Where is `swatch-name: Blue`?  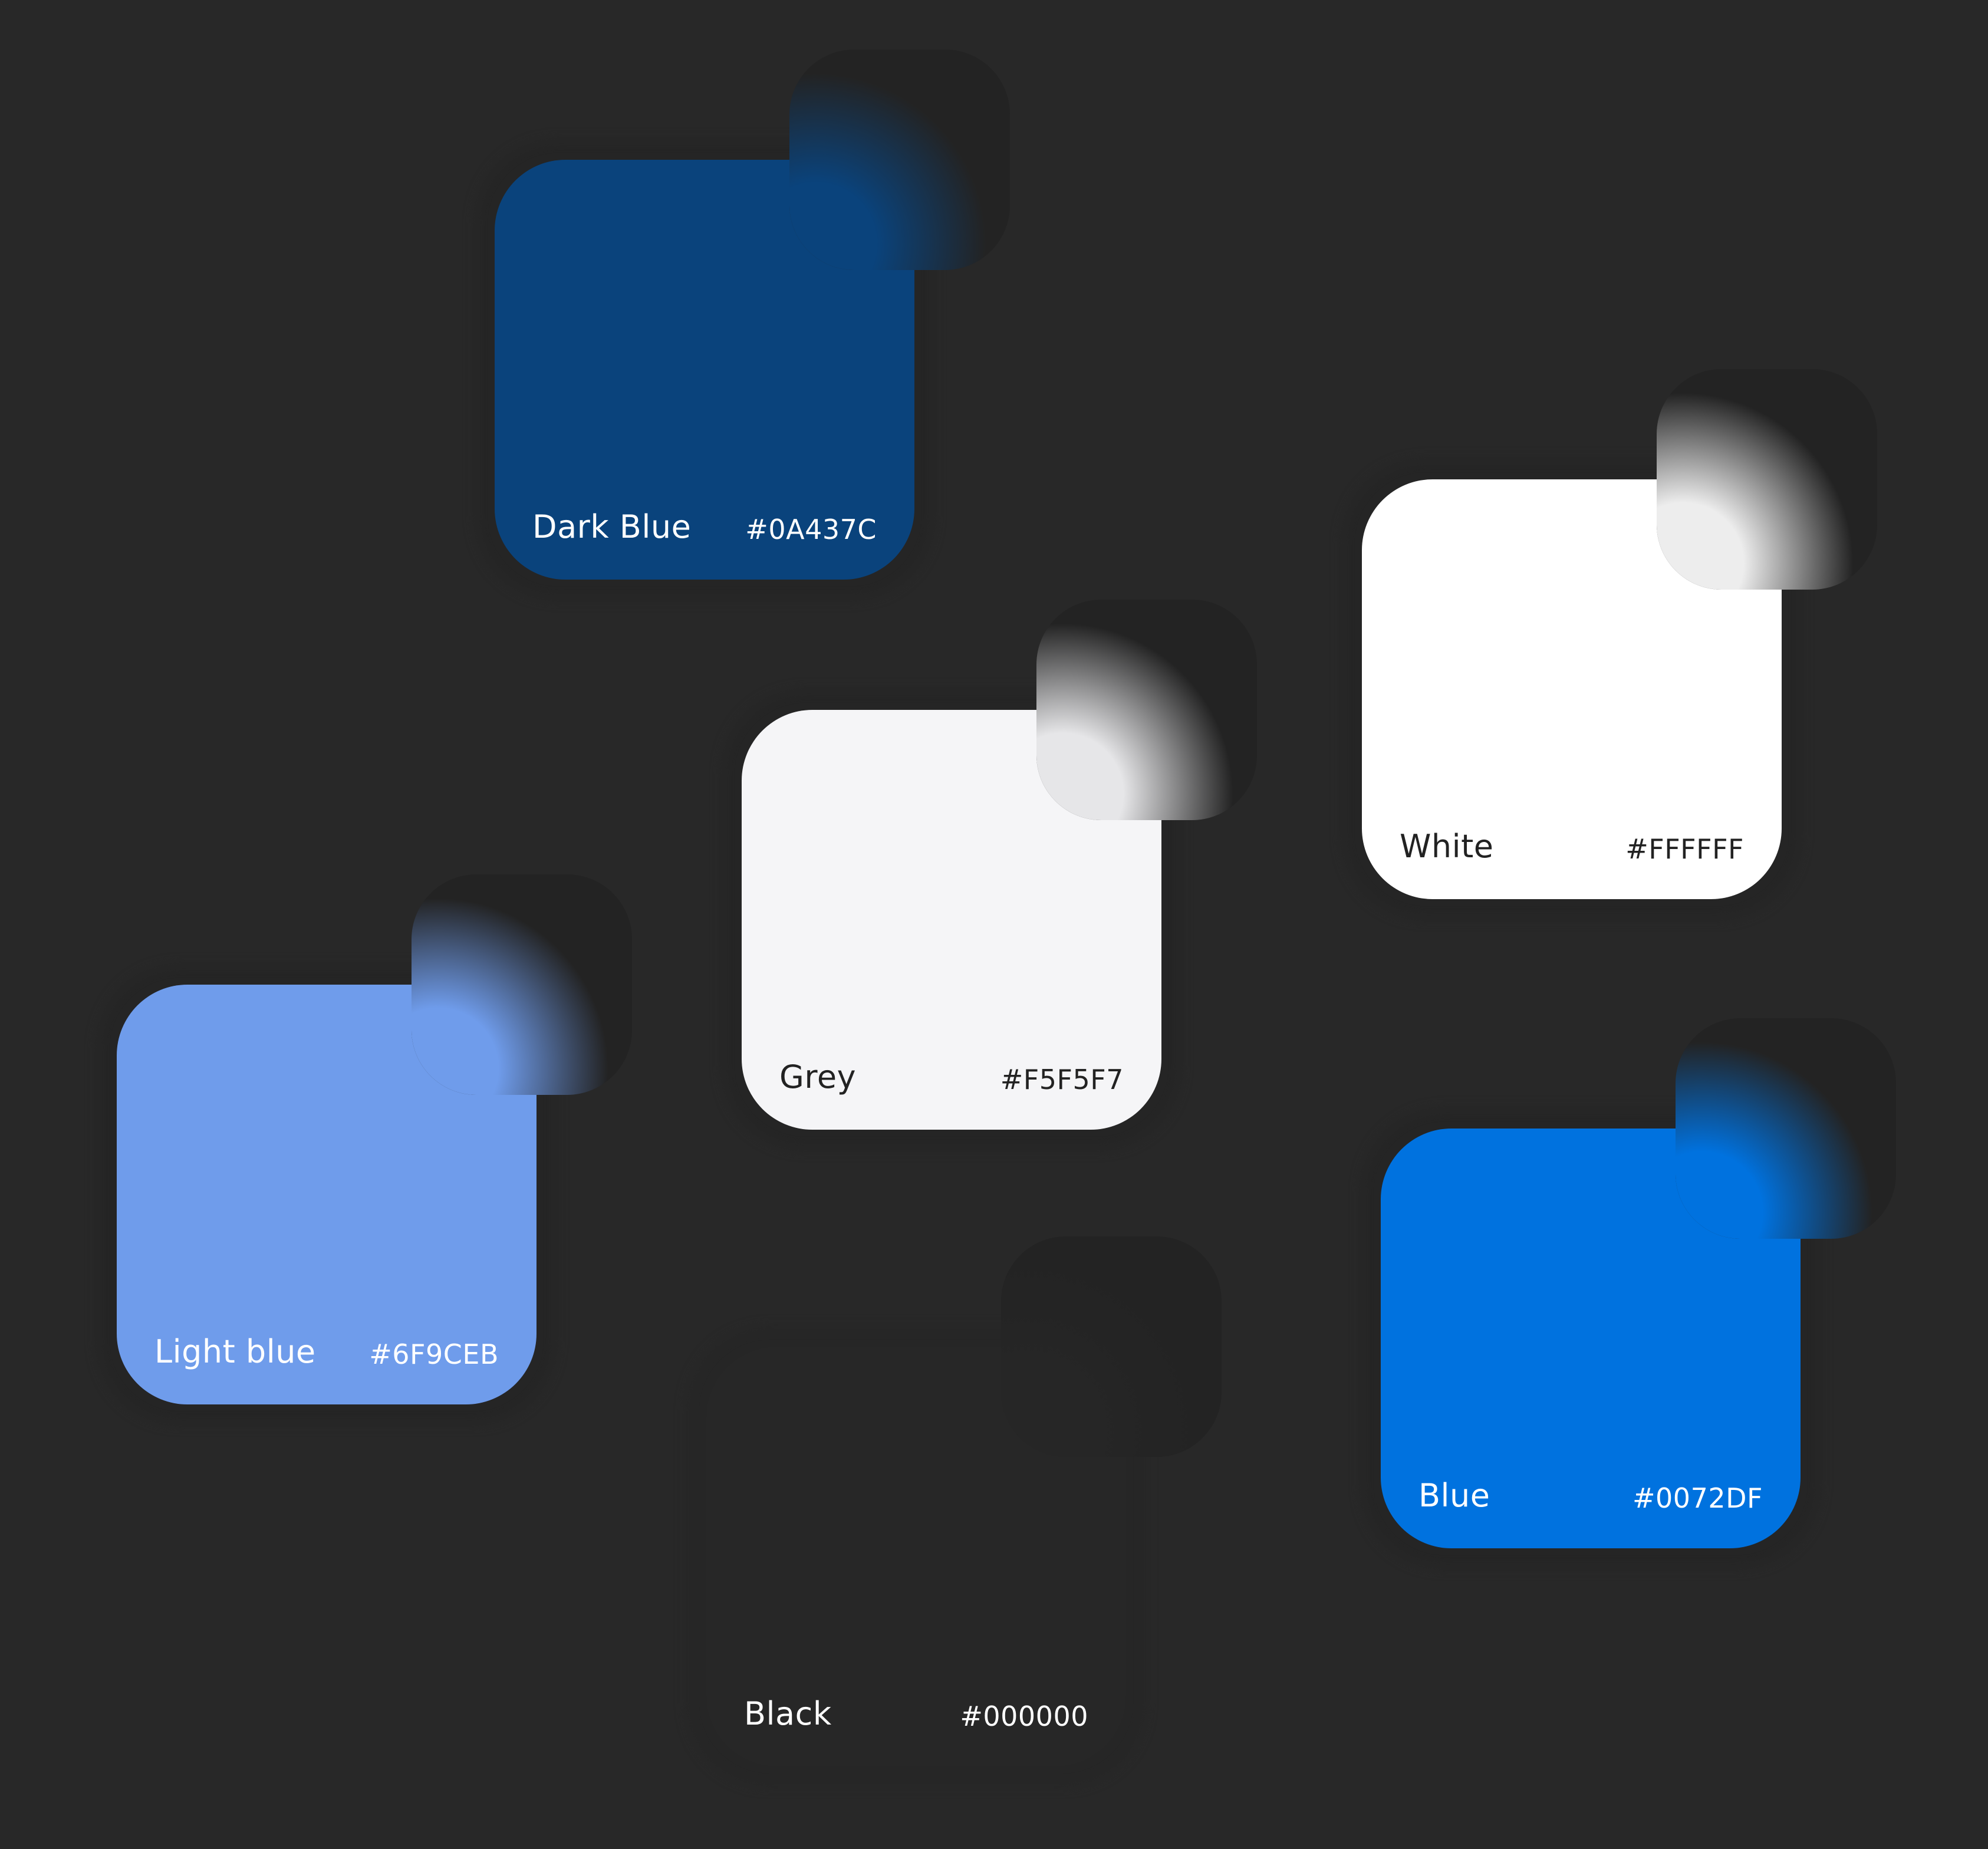
swatch-name: Blue is located at coordinates (1454, 1496).